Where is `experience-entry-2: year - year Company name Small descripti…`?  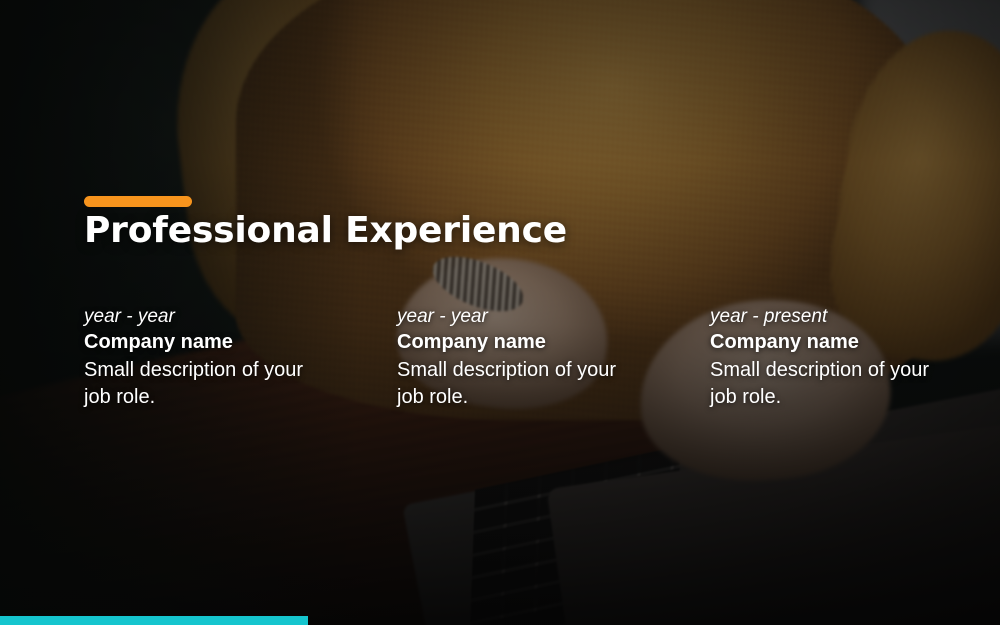
experience-entry-2: year - year Company name Small descripti… is located at coordinates (553, 358).